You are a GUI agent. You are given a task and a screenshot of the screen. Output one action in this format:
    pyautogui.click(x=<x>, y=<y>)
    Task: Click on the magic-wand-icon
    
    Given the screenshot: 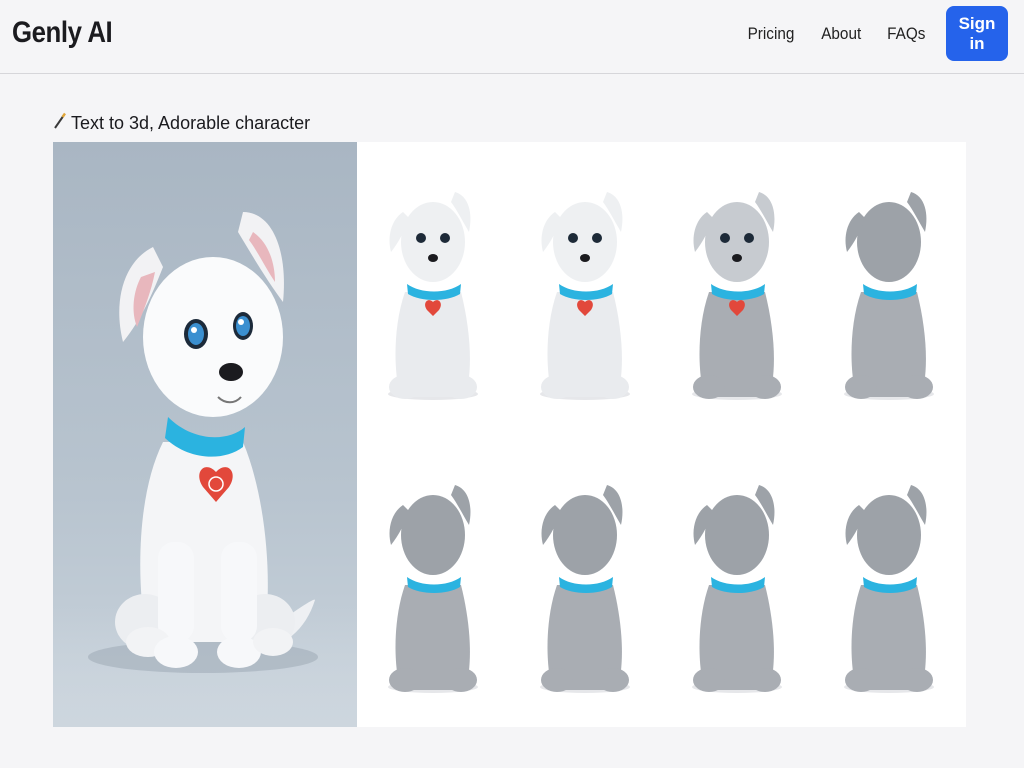 What is the action you would take?
    pyautogui.click(x=60, y=123)
    